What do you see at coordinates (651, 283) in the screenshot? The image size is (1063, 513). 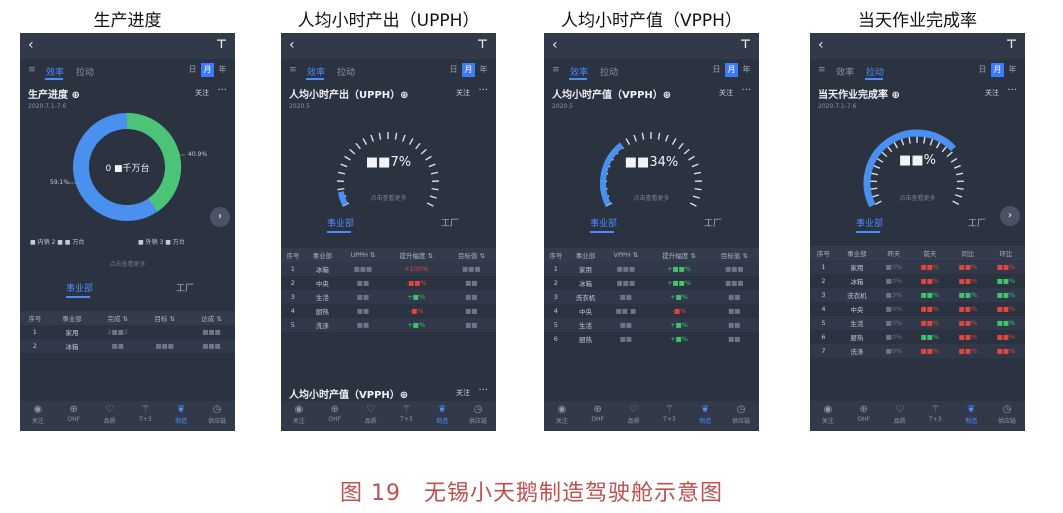 I see `table-row: 2 冰箱 ■■■ +■■% ■■■` at bounding box center [651, 283].